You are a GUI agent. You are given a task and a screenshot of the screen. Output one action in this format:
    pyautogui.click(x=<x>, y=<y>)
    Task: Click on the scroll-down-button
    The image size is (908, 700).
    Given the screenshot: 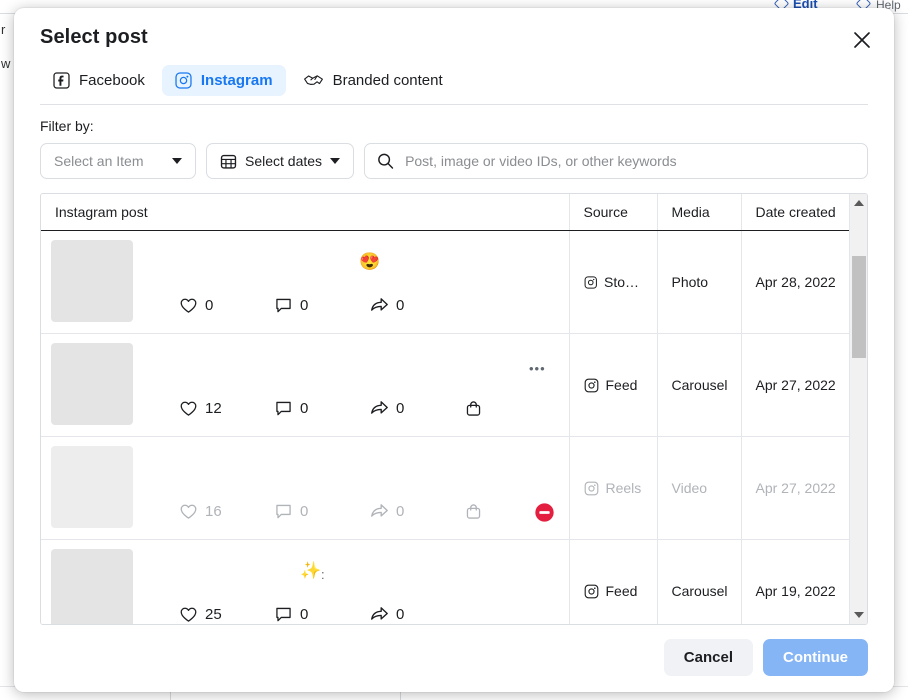 What is the action you would take?
    pyautogui.click(x=858, y=615)
    